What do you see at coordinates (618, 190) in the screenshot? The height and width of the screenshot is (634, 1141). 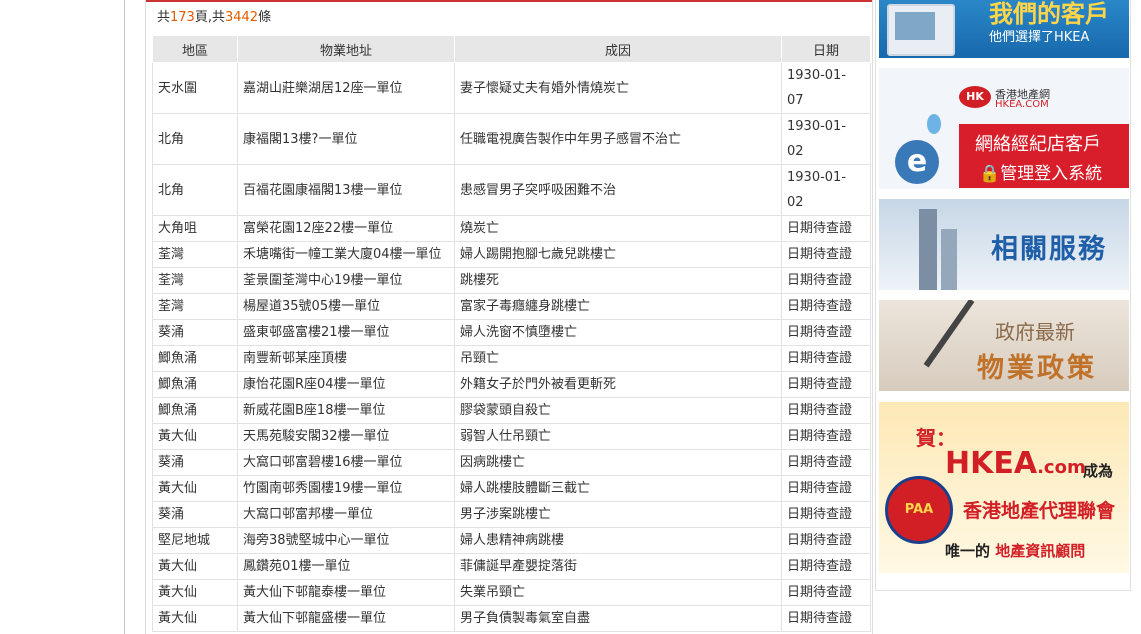 I see `cell-cause: 患感冒男子突呼吸困難不治` at bounding box center [618, 190].